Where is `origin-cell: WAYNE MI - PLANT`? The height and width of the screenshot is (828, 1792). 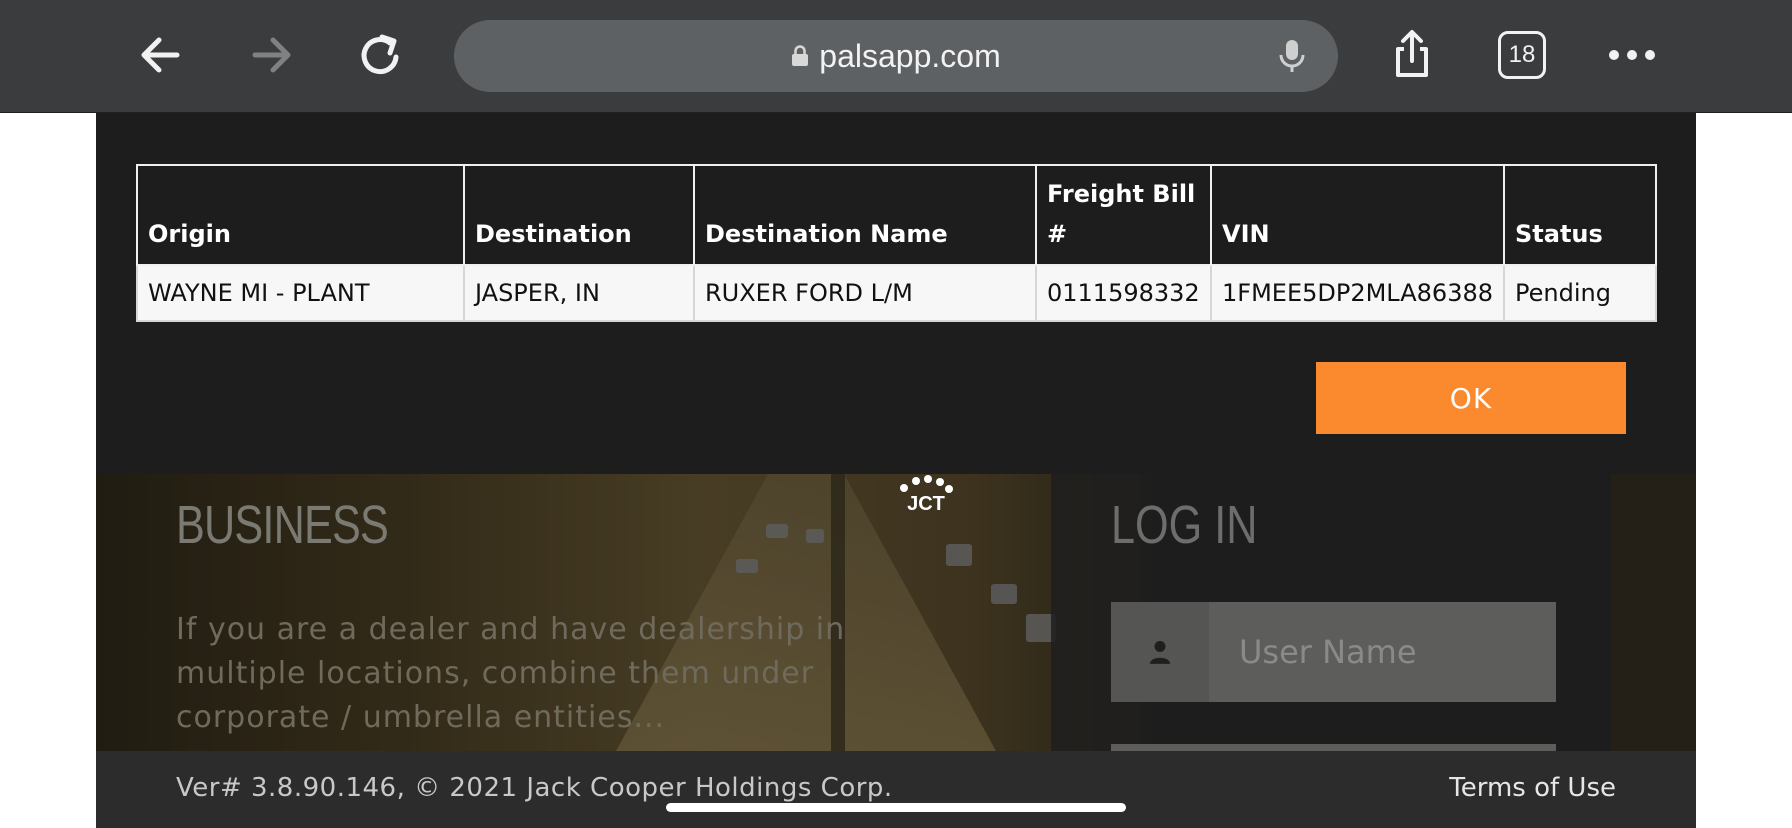 origin-cell: WAYNE MI - PLANT is located at coordinates (300, 293).